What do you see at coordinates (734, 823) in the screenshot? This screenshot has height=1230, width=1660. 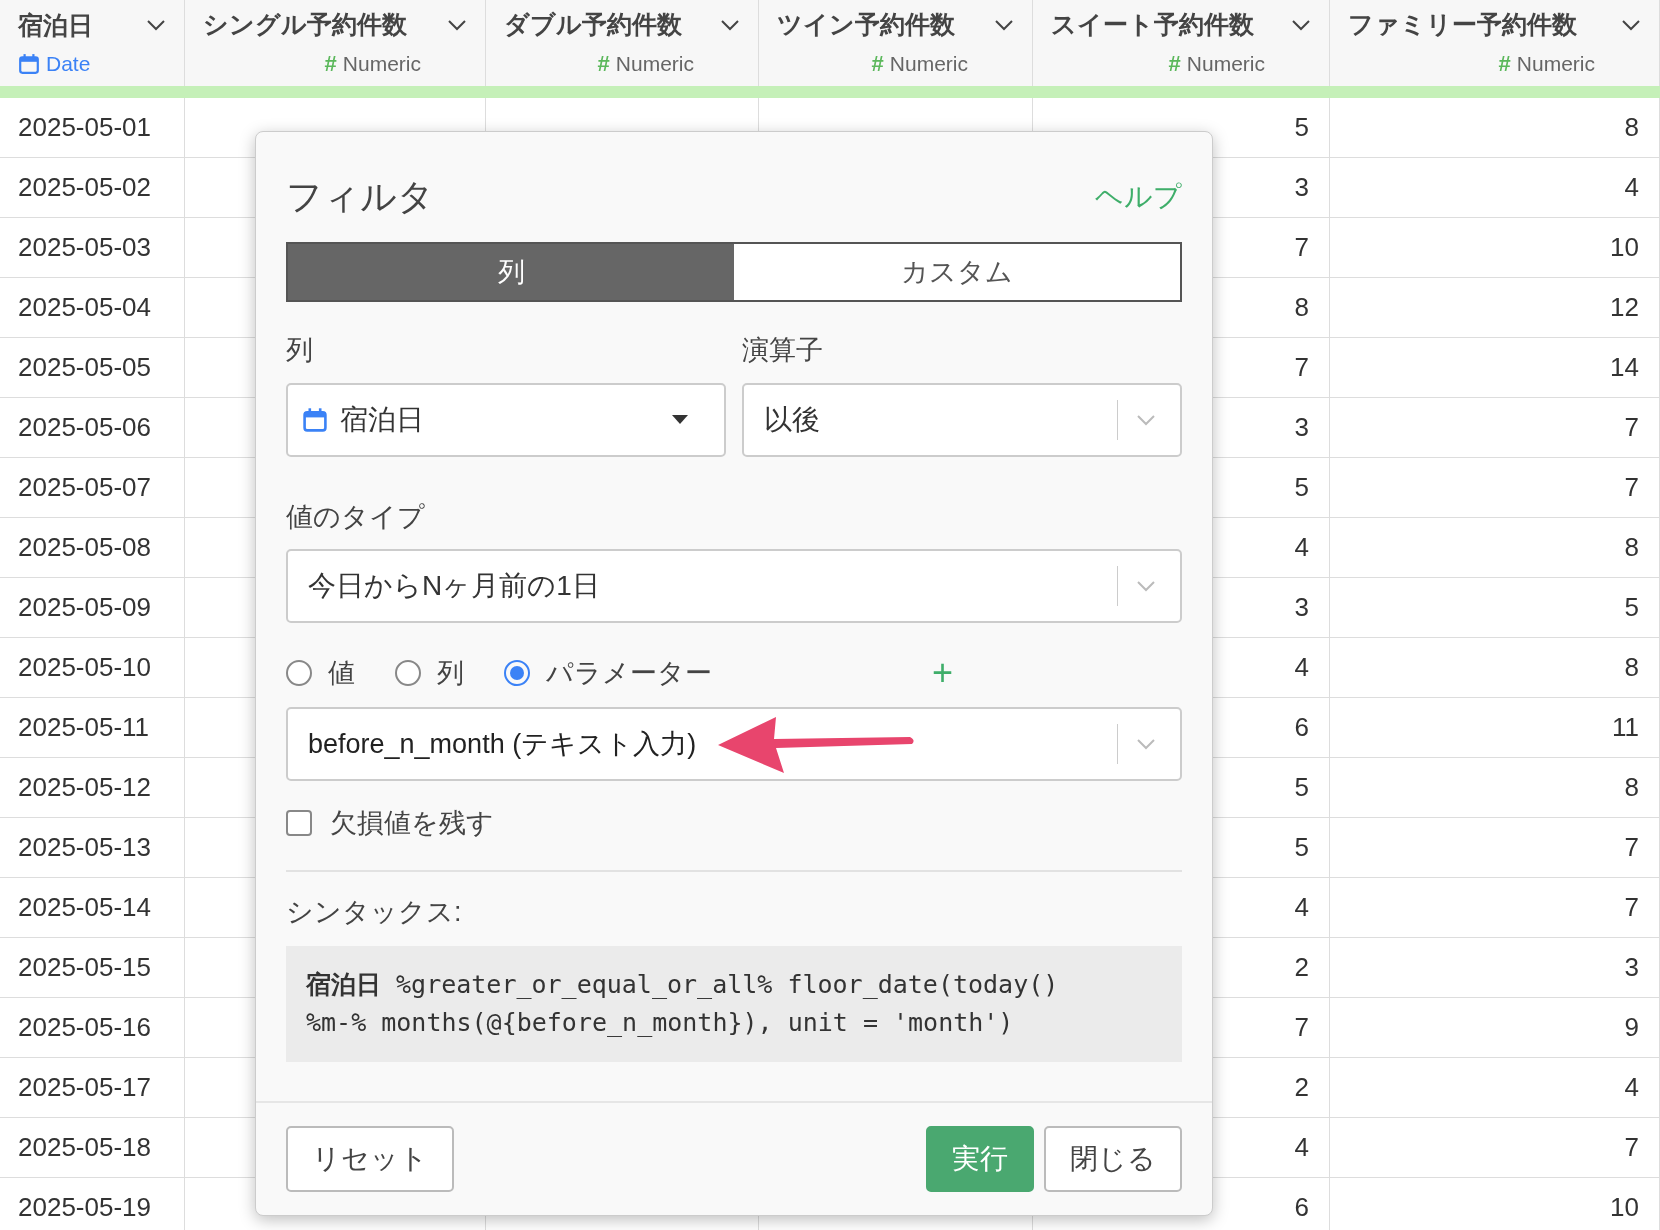 I see `keep-missing-checkbox: 欠損値を残す` at bounding box center [734, 823].